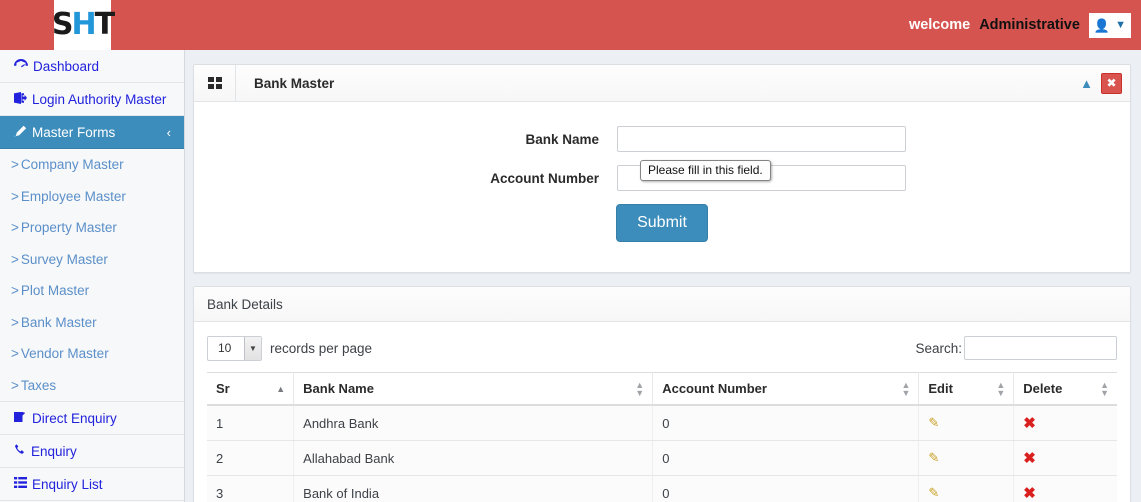 The height and width of the screenshot is (502, 1141). I want to click on welcome-area: welcome Administrative 👤 ▼, so click(1020, 25).